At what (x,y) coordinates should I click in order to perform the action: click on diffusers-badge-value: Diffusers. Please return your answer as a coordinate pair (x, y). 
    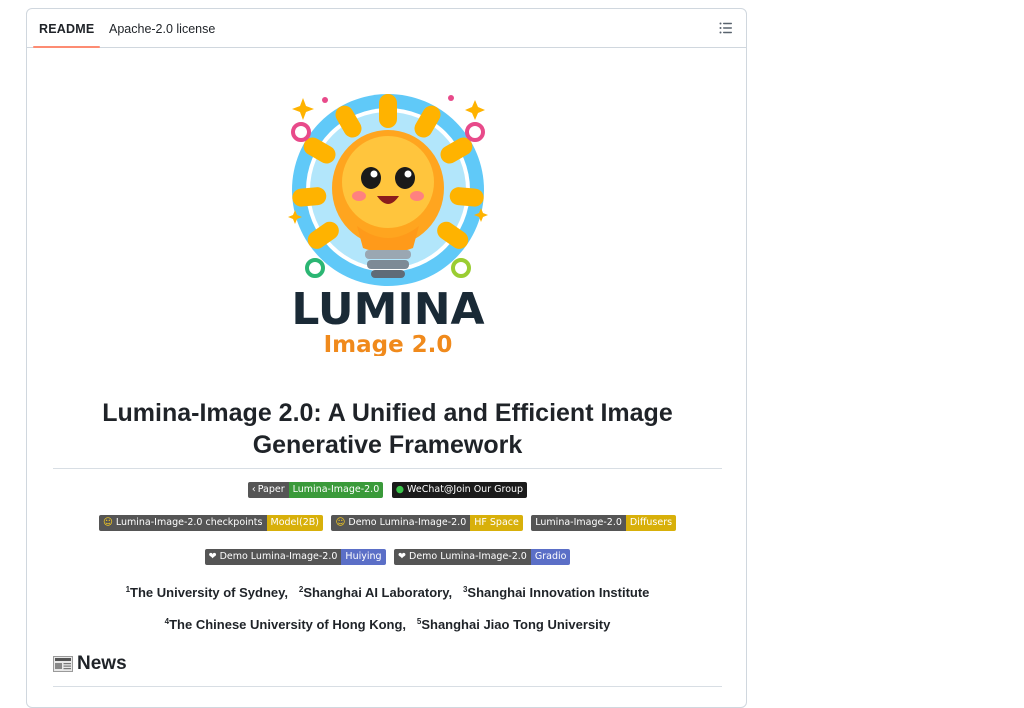
    Looking at the image, I should click on (651, 523).